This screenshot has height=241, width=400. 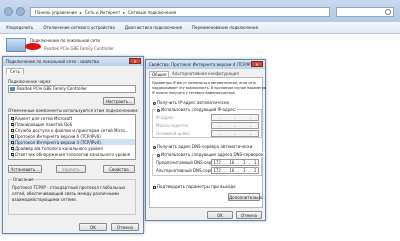 What do you see at coordinates (217, 170) in the screenshot?
I see `octet: 172` at bounding box center [217, 170].